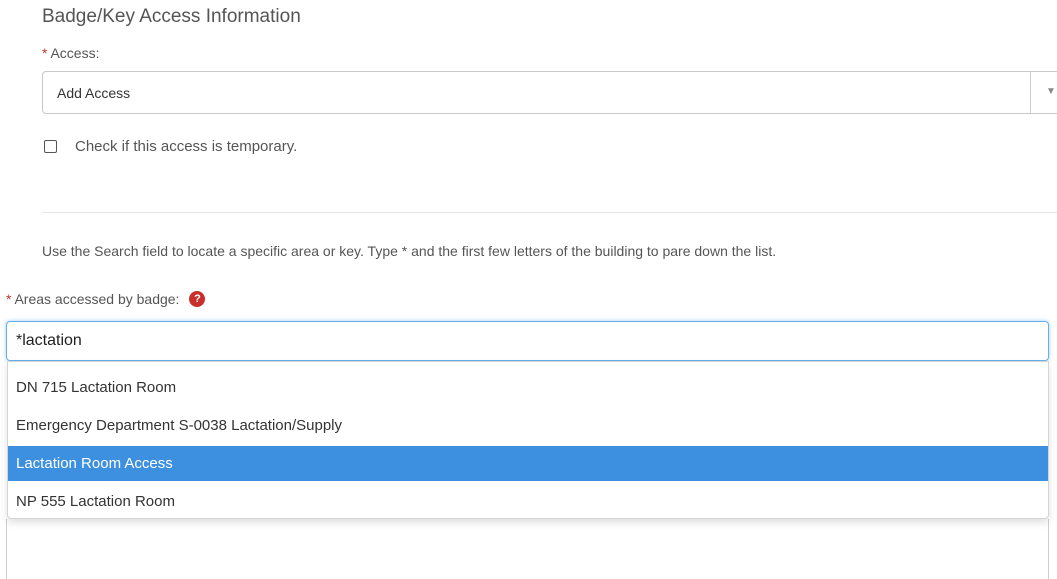  Describe the element at coordinates (527, 341) in the screenshot. I see `areas-search-input` at that location.